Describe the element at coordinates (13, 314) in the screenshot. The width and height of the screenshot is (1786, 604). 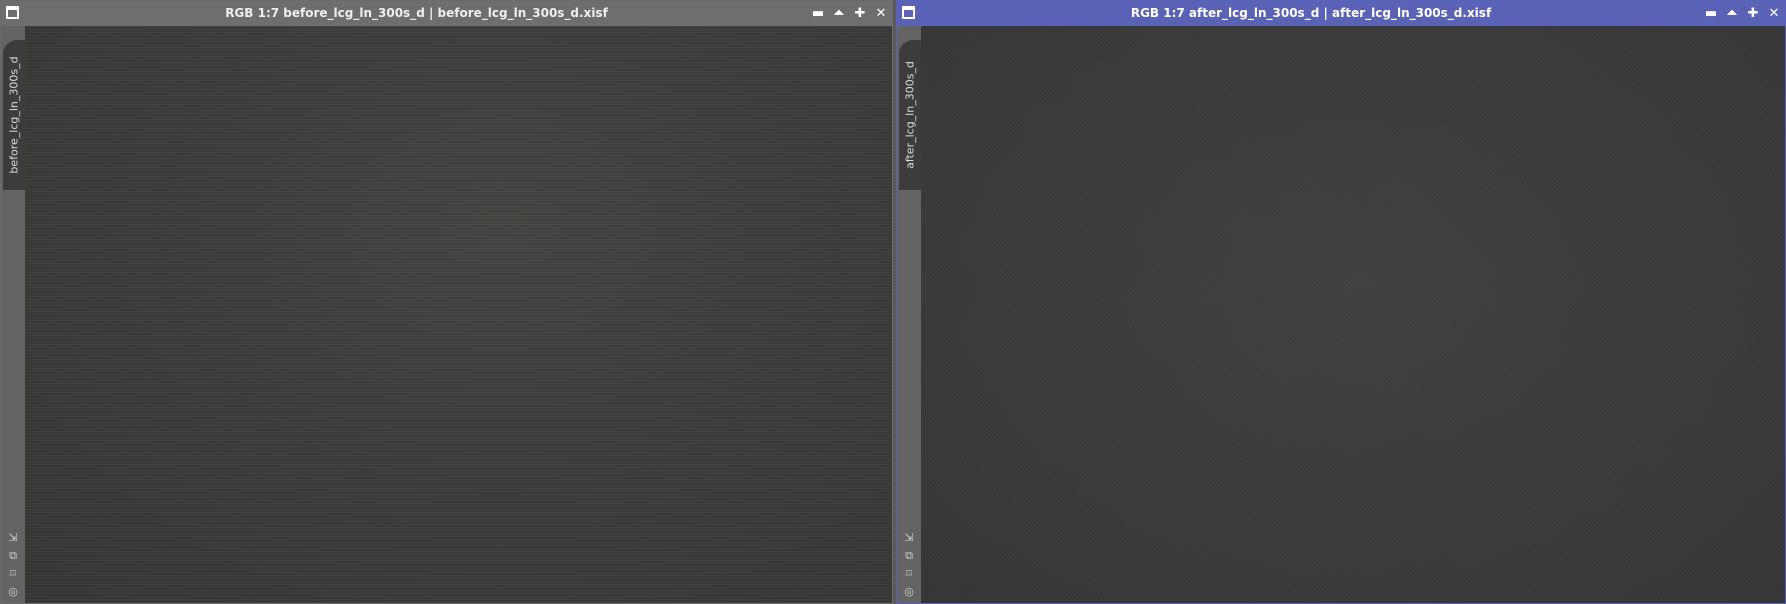
I see `view-sidebar: before_lcg_ln_300s_d ⇲ ⧉ ⌑ ◎` at that location.